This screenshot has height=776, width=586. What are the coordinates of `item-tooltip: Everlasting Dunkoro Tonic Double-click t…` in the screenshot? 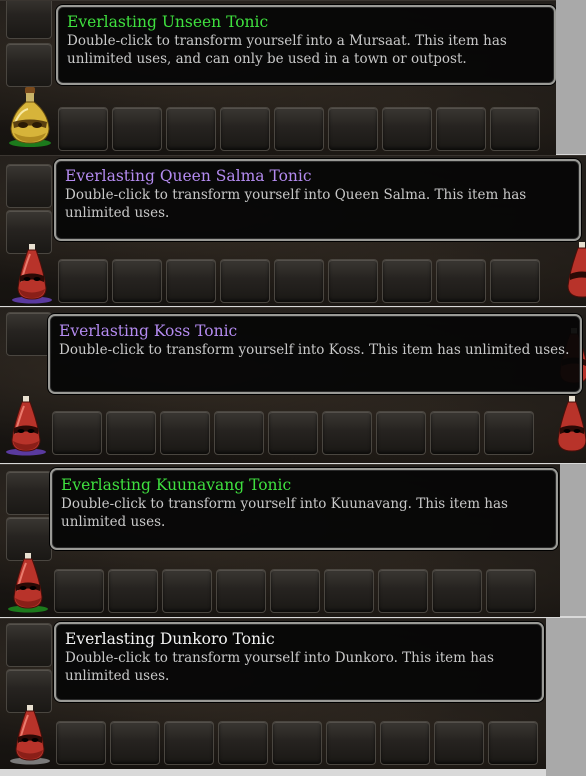 It's located at (299, 662).